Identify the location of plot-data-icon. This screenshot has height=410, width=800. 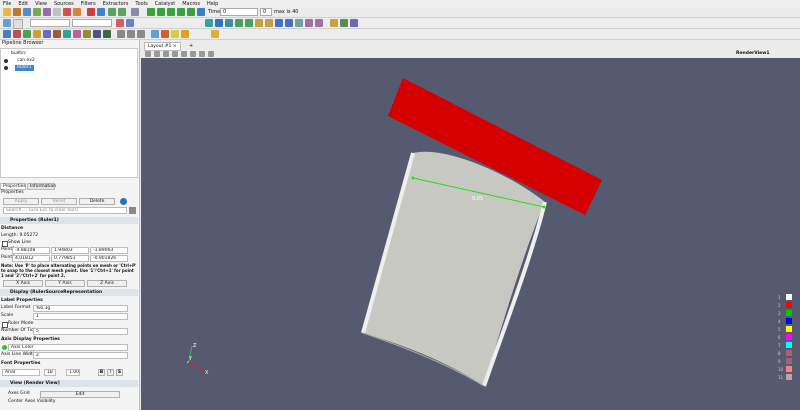
(155, 34).